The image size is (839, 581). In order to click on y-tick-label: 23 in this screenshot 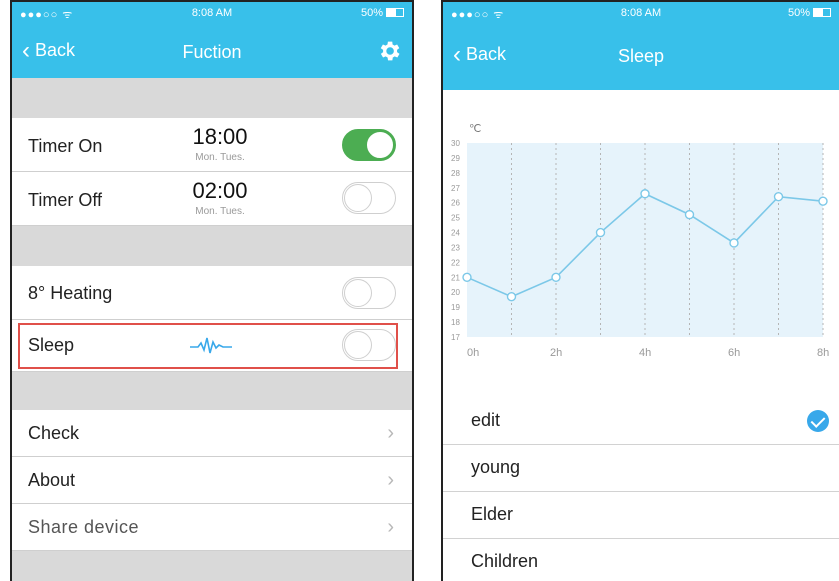, I will do `click(455, 247)`.